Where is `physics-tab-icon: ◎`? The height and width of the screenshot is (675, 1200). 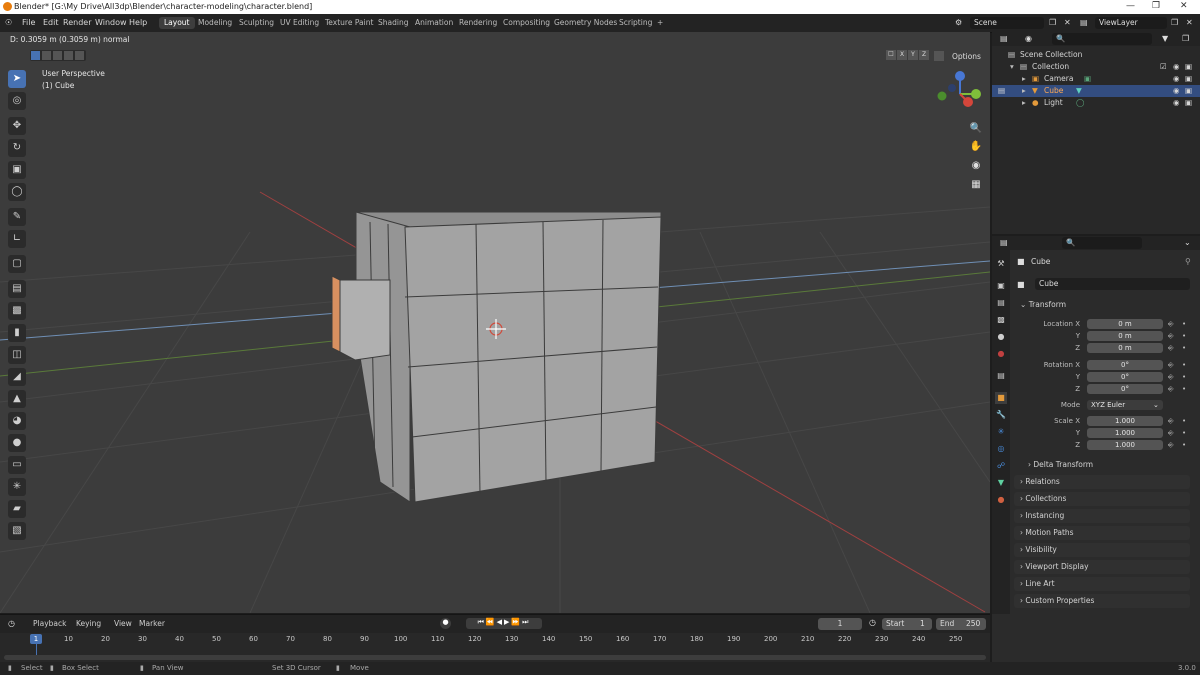 physics-tab-icon: ◎ is located at coordinates (1001, 449).